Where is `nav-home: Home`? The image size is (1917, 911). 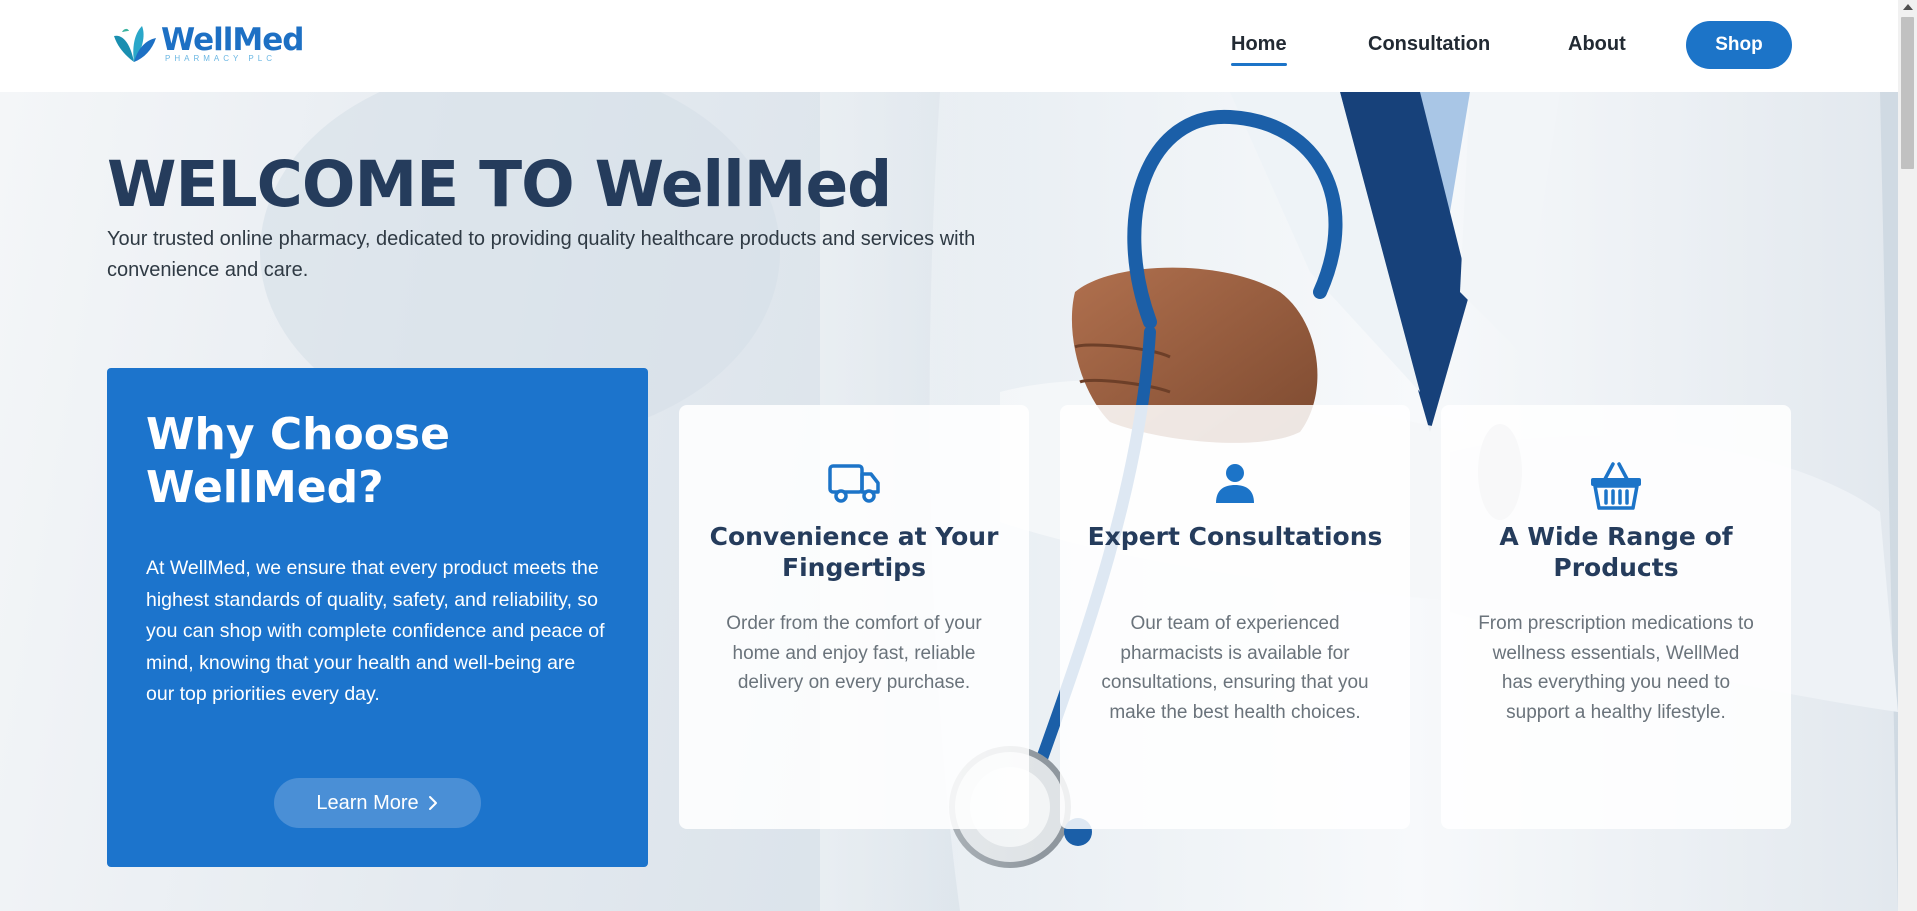
nav-home: Home is located at coordinates (1259, 49).